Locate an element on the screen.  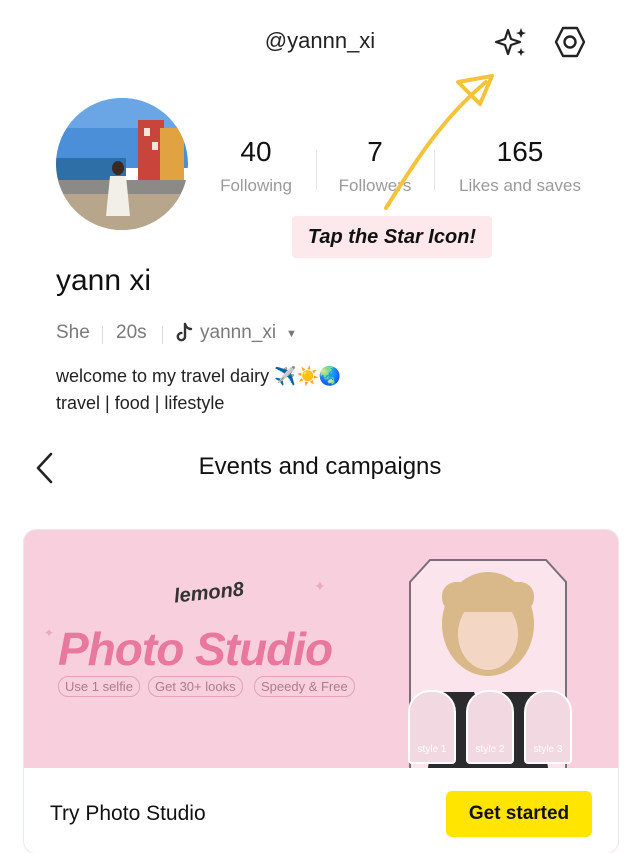
caret-down-icon: ▼ is located at coordinates (291, 334).